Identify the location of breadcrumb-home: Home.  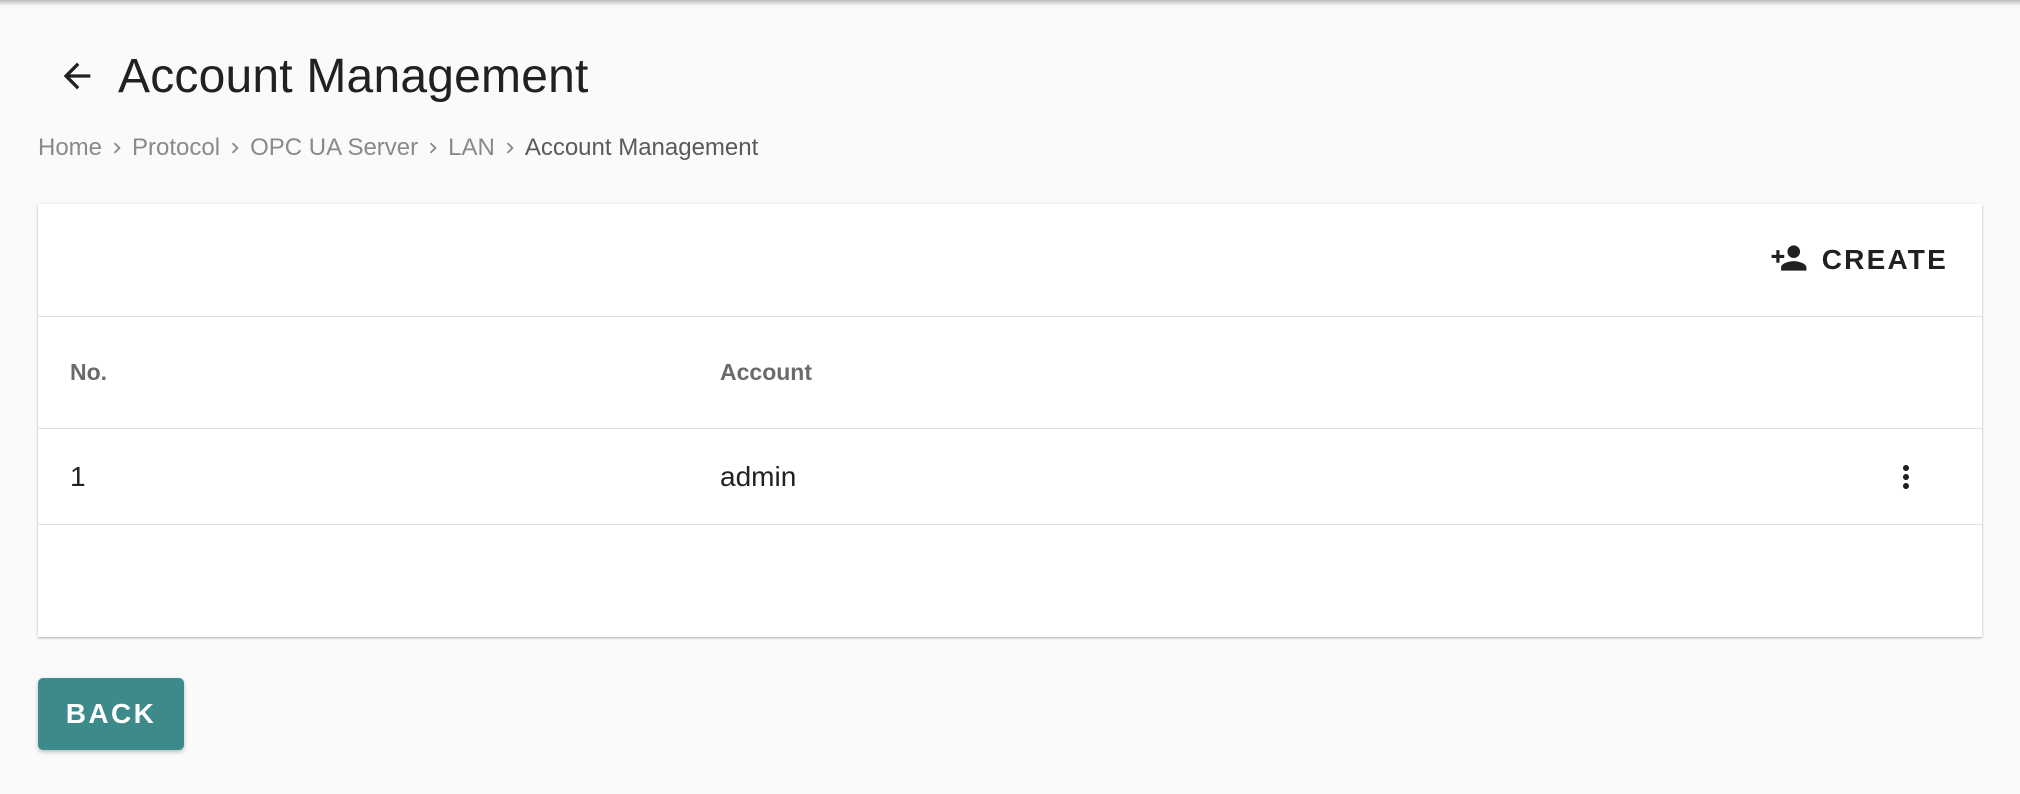
(70, 148).